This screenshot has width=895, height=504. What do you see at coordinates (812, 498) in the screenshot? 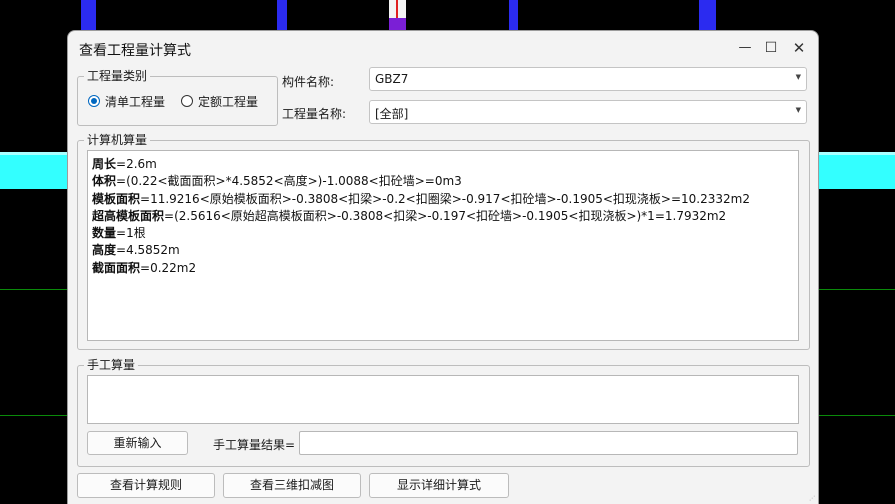
I see `resize-grip-icon: ⋰` at bounding box center [812, 498].